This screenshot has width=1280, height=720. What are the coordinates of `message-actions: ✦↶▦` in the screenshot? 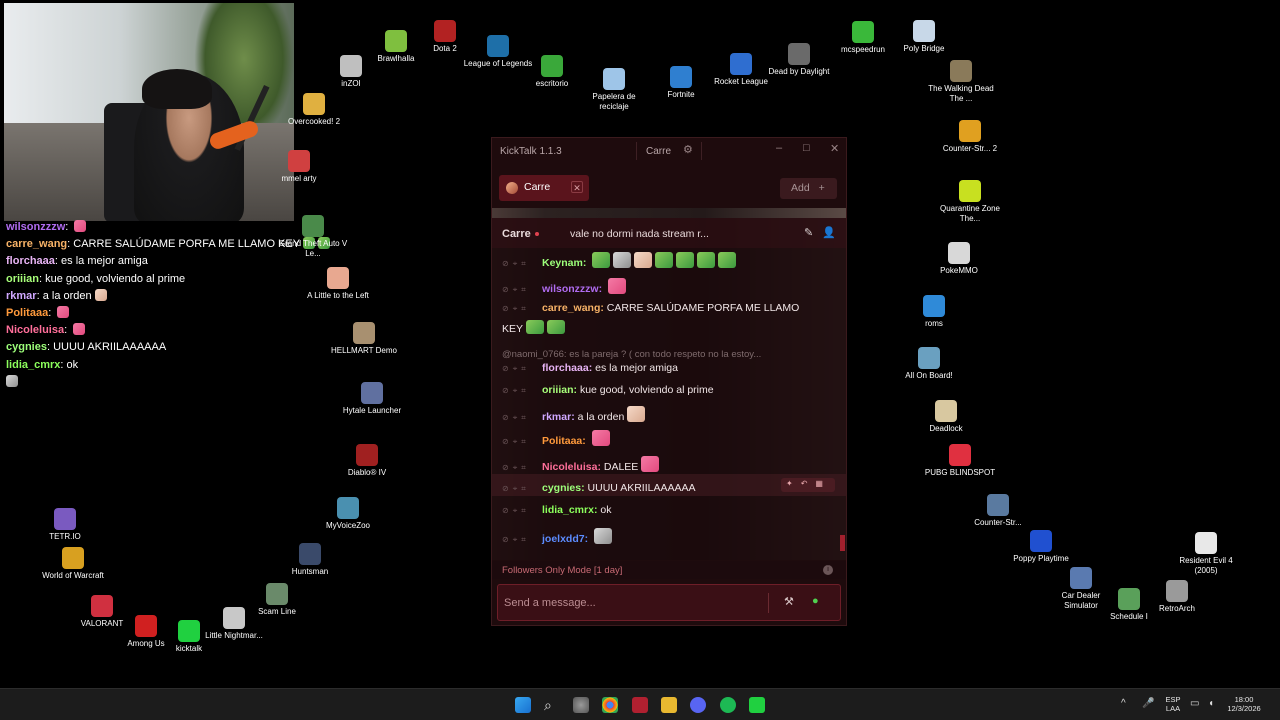 It's located at (808, 485).